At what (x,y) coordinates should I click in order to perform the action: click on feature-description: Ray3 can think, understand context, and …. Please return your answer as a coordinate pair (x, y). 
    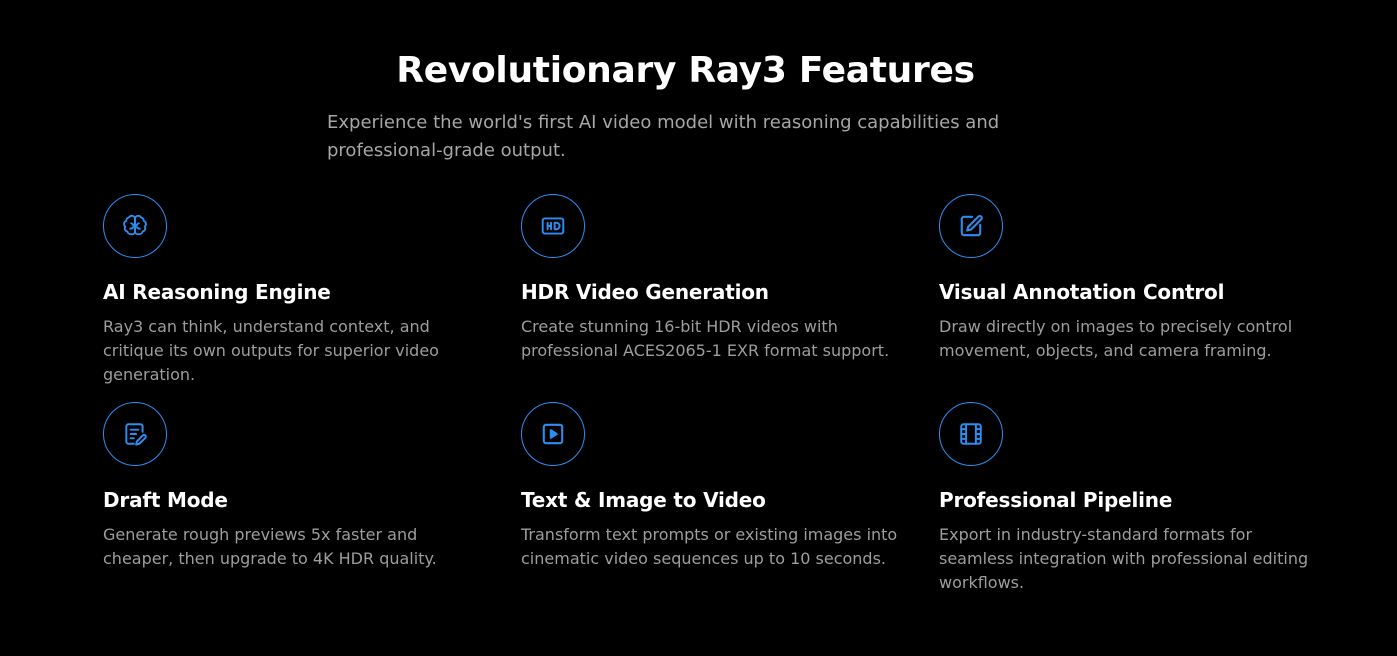
    Looking at the image, I should click on (271, 350).